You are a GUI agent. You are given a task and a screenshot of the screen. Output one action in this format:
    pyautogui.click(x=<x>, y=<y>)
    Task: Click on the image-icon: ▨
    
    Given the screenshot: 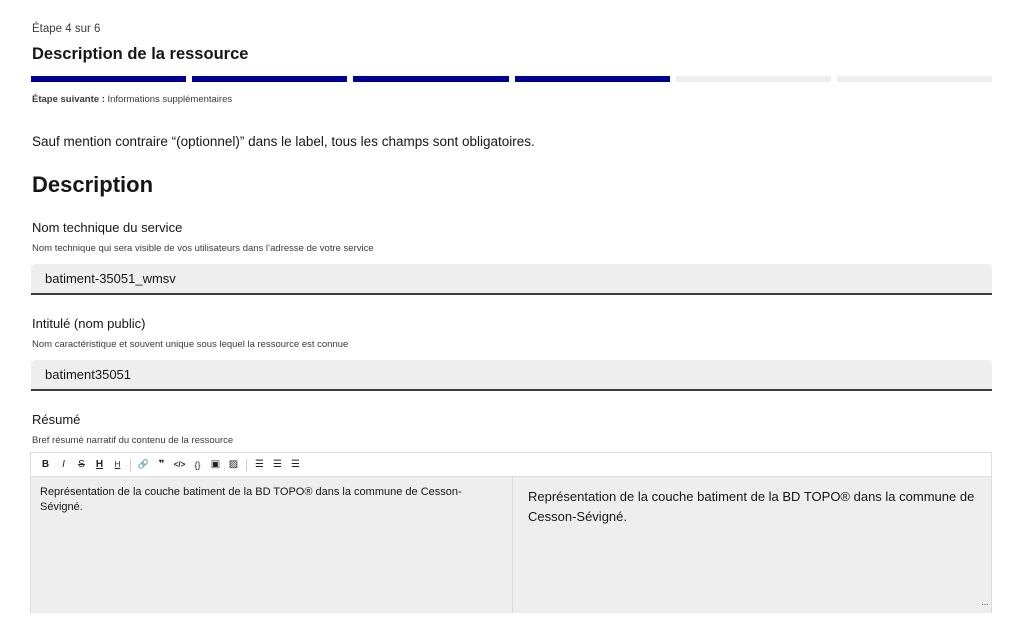 What is the action you would take?
    pyautogui.click(x=233, y=465)
    